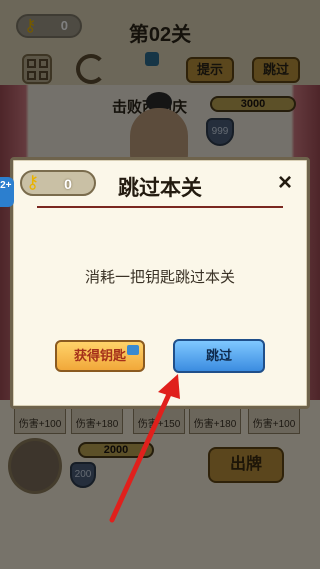 This screenshot has width=320, height=569. What do you see at coordinates (30, 25) in the screenshot?
I see `key-icon: ⚷` at bounding box center [30, 25].